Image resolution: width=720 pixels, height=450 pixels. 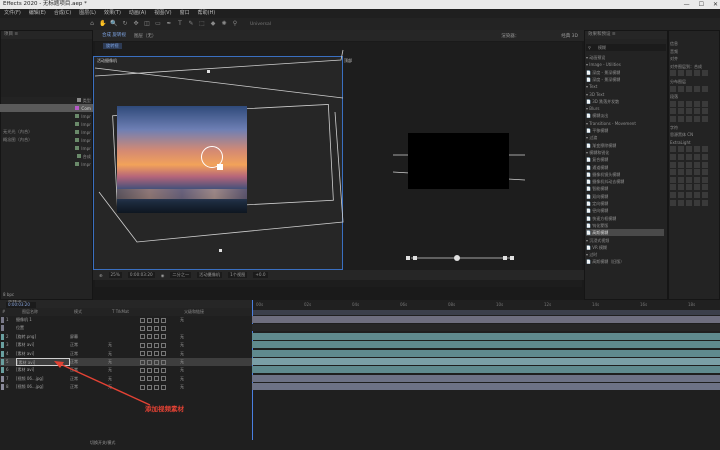 What do you see at coordinates (180, 24) in the screenshot?
I see `text-tool-icon: T` at bounding box center [180, 24].